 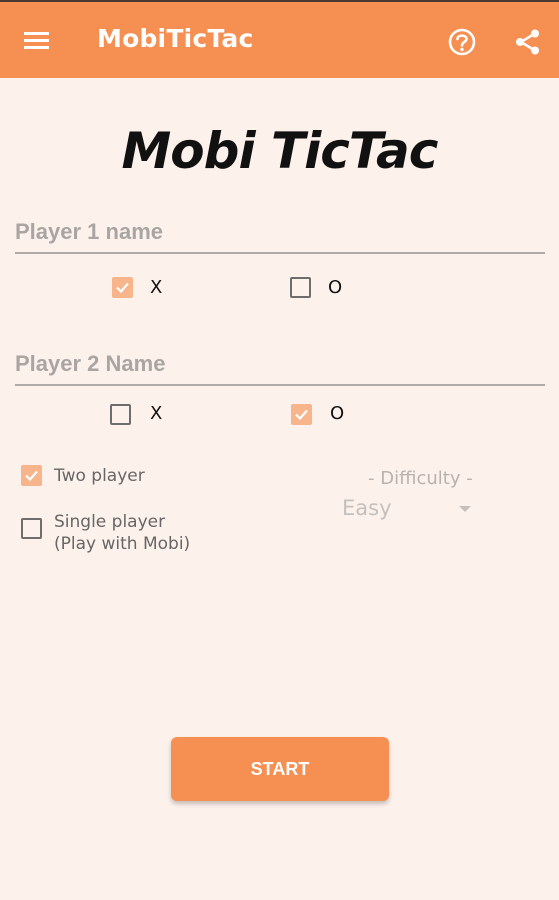 What do you see at coordinates (300, 287) in the screenshot?
I see `player1-o-checkbox` at bounding box center [300, 287].